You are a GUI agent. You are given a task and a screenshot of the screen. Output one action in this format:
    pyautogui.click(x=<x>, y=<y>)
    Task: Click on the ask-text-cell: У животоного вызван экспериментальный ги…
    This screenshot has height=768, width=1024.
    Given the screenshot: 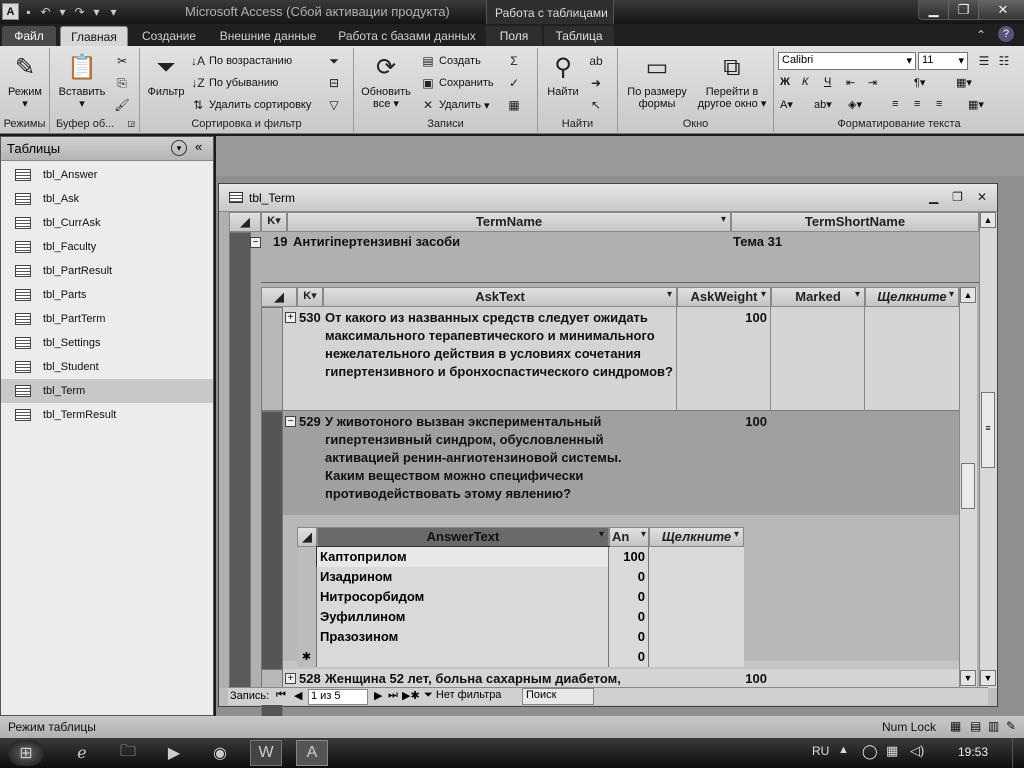 What is the action you would take?
    pyautogui.click(x=475, y=458)
    